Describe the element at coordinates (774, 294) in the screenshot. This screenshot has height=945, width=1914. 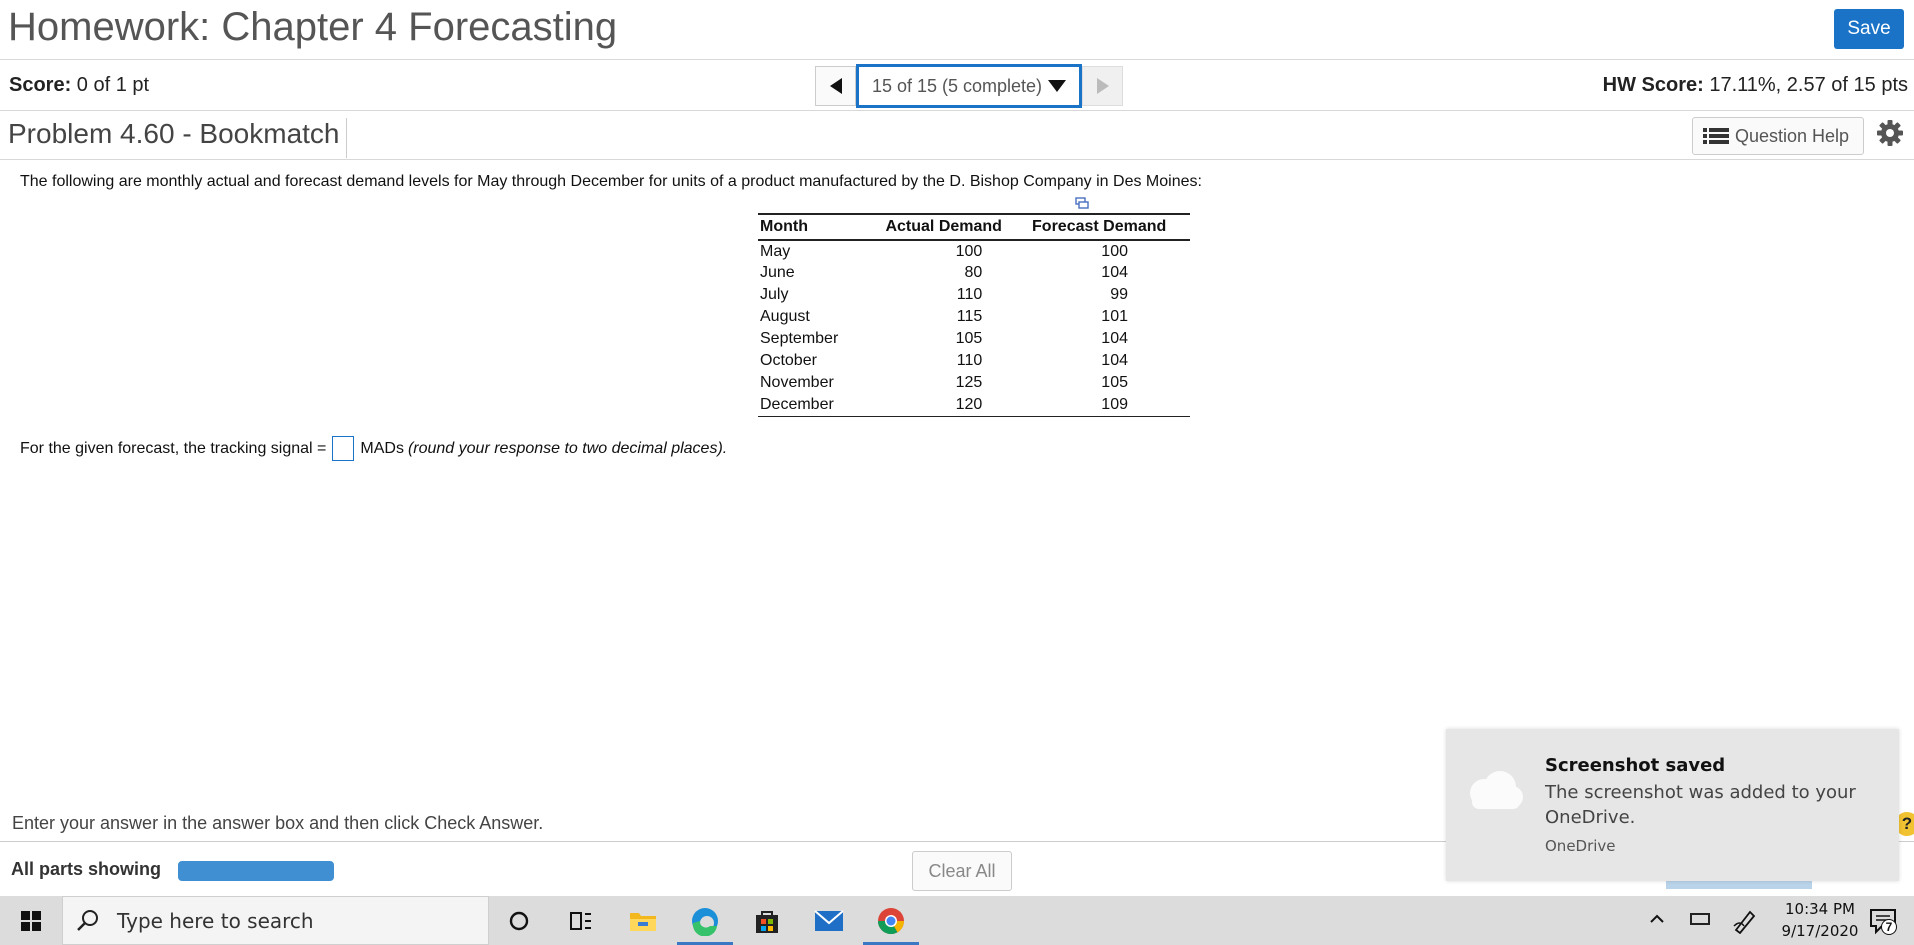
I see `month-cell: July` at that location.